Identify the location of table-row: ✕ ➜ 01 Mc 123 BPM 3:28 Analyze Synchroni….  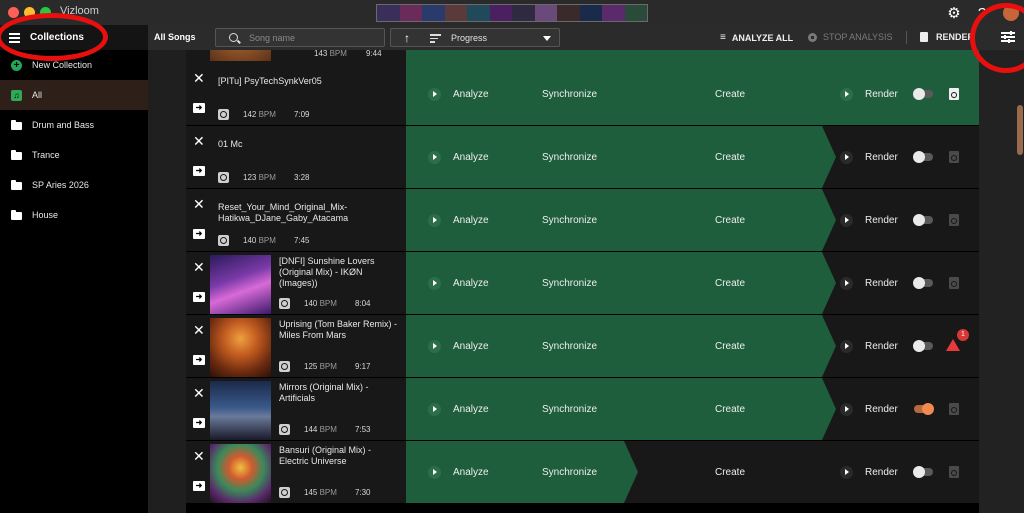
(582, 157).